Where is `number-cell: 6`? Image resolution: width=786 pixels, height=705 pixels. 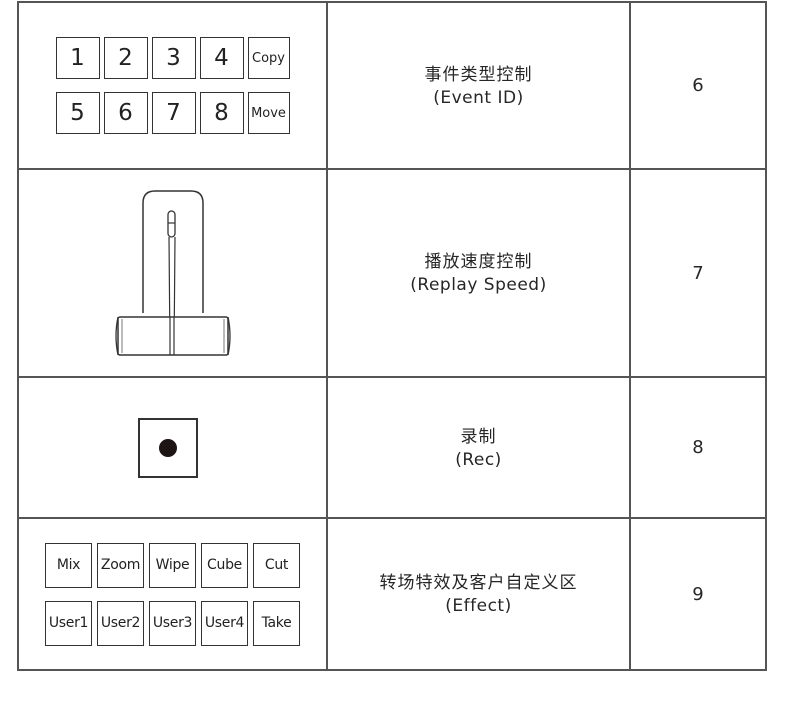 number-cell: 6 is located at coordinates (698, 85).